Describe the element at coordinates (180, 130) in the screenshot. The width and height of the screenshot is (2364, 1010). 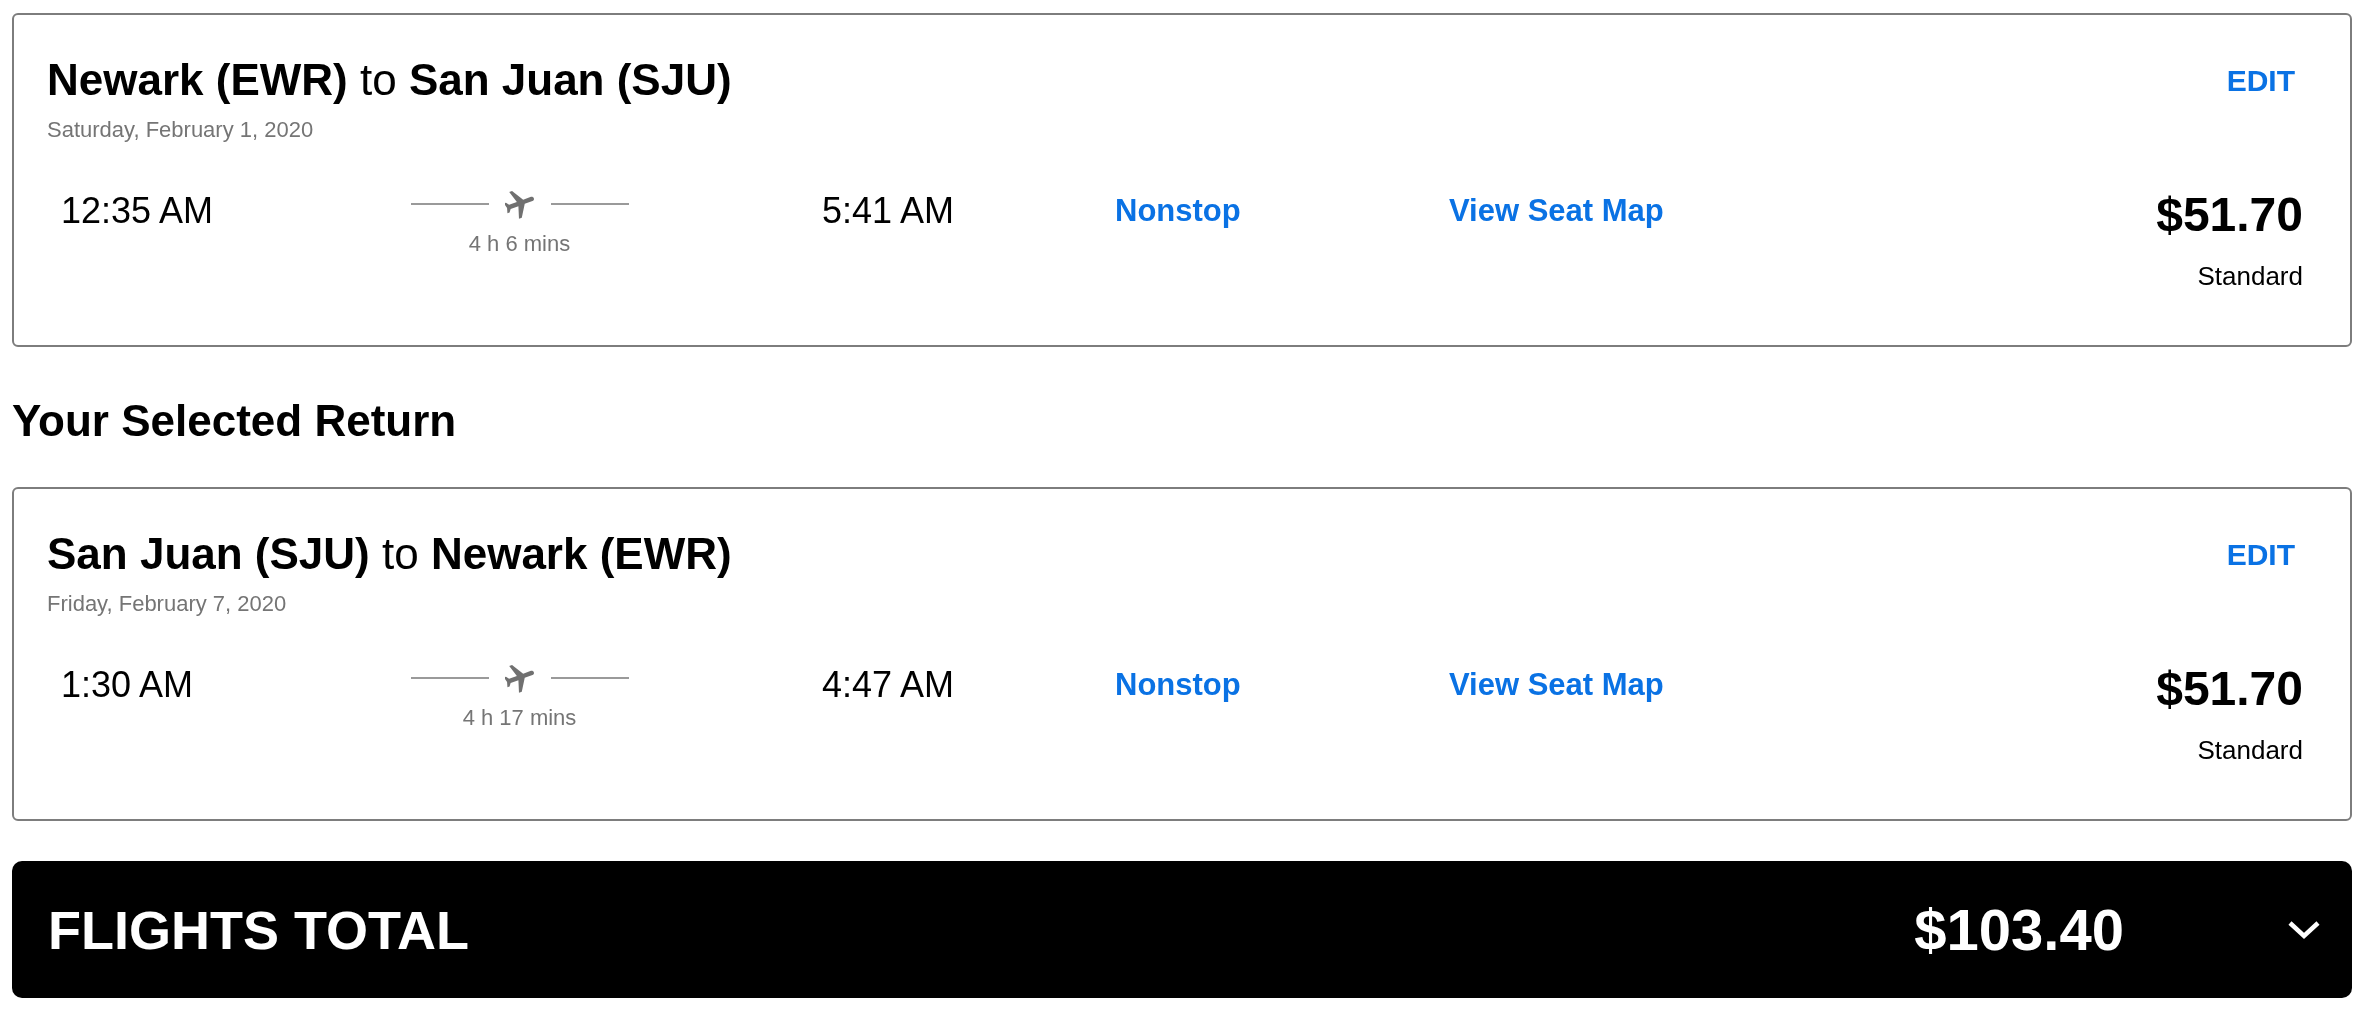
I see `flight-date: Saturday, February 1, 2020` at that location.